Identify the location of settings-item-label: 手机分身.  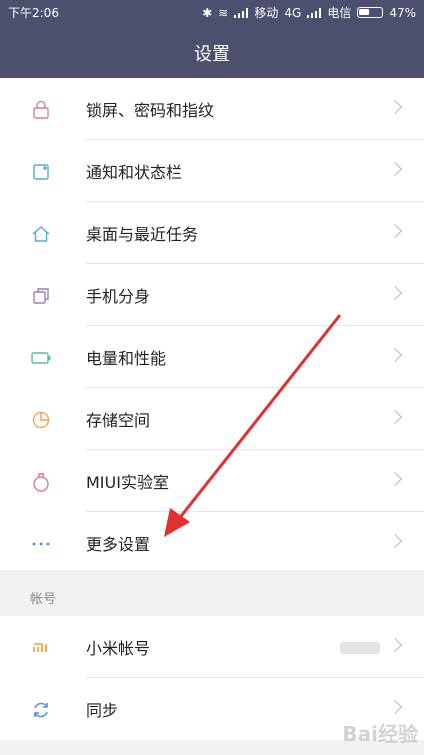
(118, 296).